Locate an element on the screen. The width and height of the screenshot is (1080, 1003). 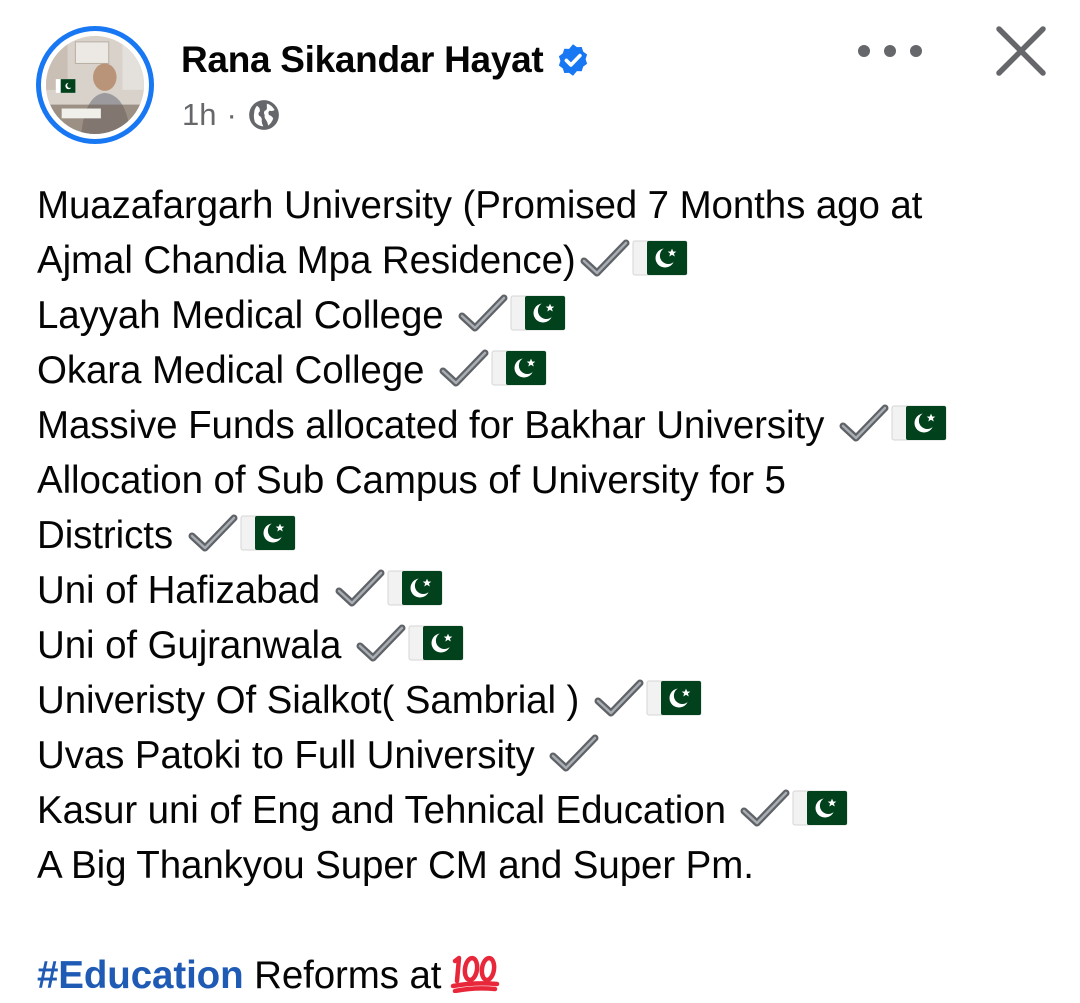
author-avatar is located at coordinates (95, 85).